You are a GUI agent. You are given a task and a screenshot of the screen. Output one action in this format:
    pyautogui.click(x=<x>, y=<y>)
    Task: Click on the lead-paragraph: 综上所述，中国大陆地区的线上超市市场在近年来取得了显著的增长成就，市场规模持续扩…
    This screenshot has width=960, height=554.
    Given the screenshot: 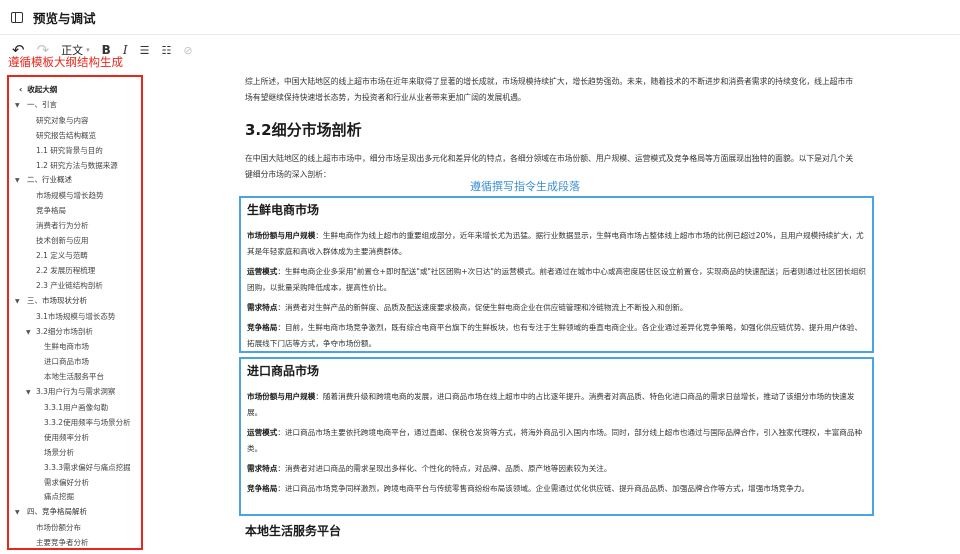 What is the action you would take?
    pyautogui.click(x=549, y=89)
    